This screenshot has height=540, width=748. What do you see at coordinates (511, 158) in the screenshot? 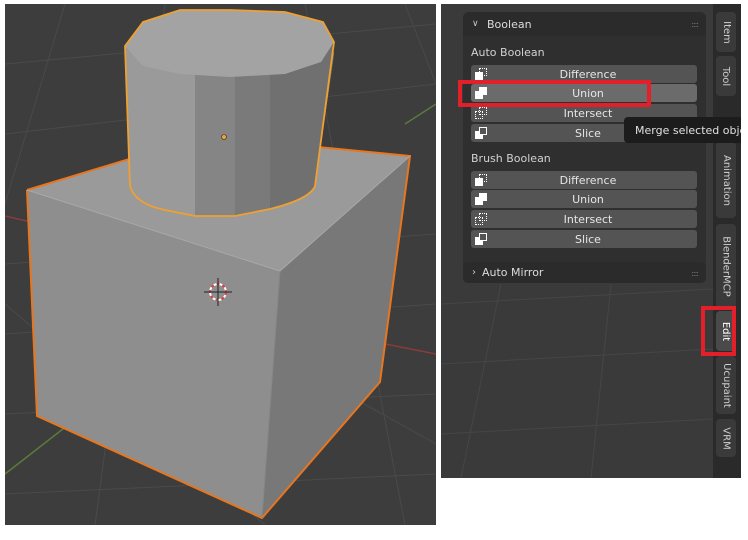
I see `brush-boolean-label: Brush Boolean` at bounding box center [511, 158].